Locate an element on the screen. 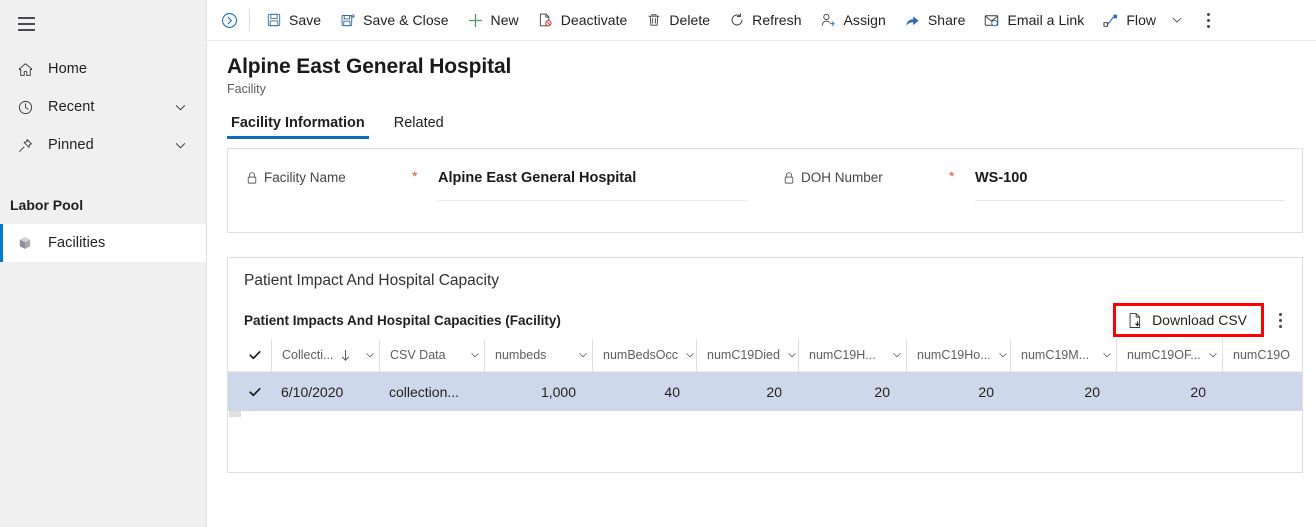 The width and height of the screenshot is (1316, 527). home-icon is located at coordinates (25, 69).